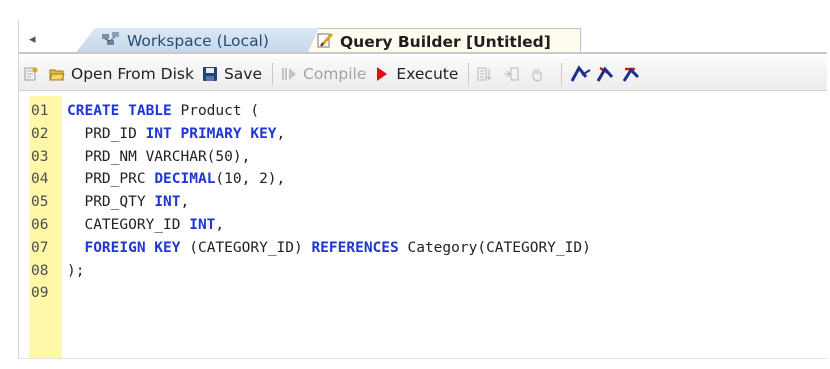 The height and width of the screenshot is (369, 830). I want to click on toolbar: Open From Disk Save Compile Execute, so click(423, 74).